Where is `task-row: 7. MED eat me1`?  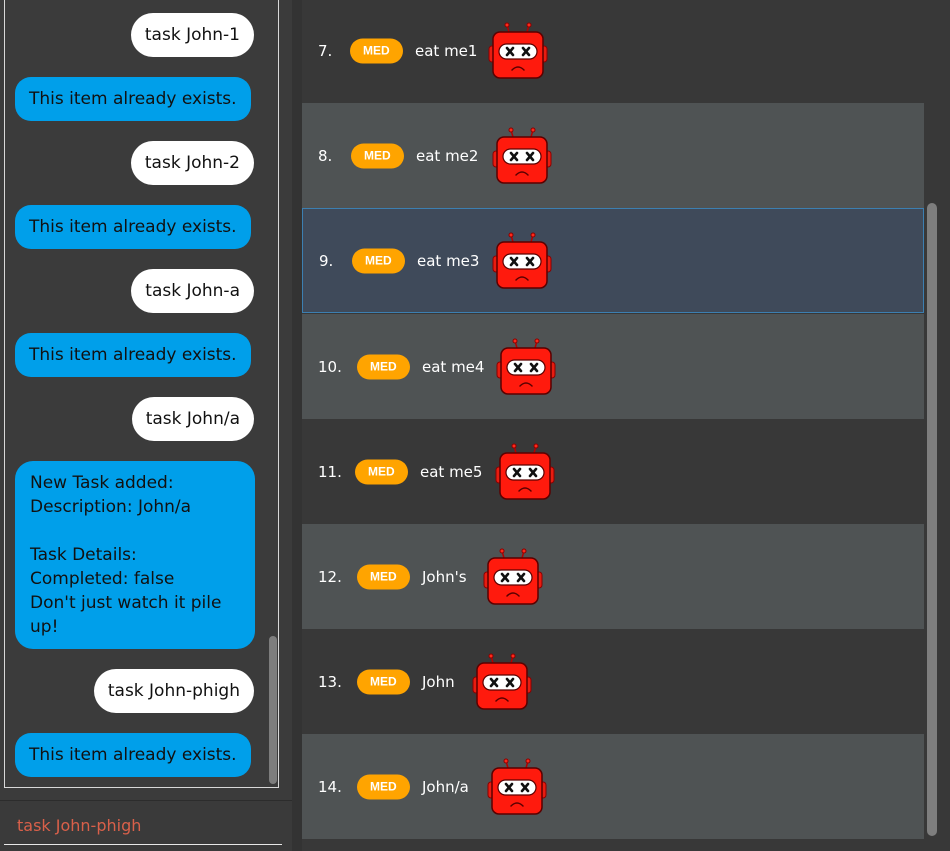 task-row: 7. MED eat me1 is located at coordinates (613, 51).